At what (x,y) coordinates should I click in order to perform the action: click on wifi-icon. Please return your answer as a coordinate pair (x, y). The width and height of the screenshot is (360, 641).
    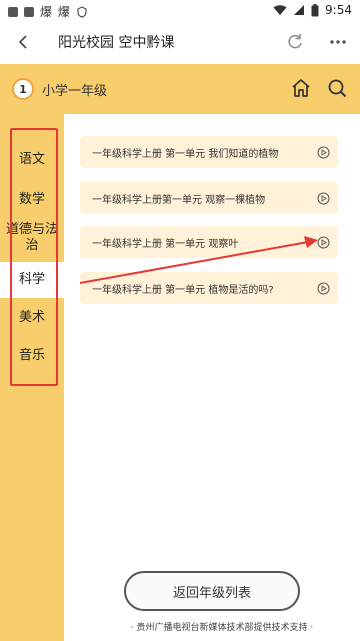
    Looking at the image, I should click on (280, 10).